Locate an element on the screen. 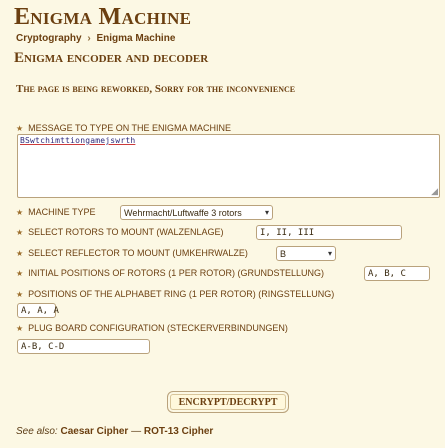  machine-type-select: Wehrmacht/Luftwaffe 3 rotors ▾ is located at coordinates (196, 212).